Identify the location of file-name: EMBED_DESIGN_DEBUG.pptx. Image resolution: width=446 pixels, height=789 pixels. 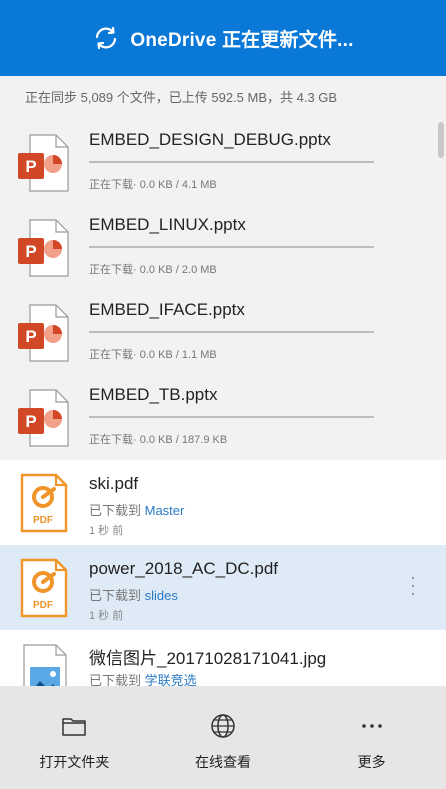
(210, 139).